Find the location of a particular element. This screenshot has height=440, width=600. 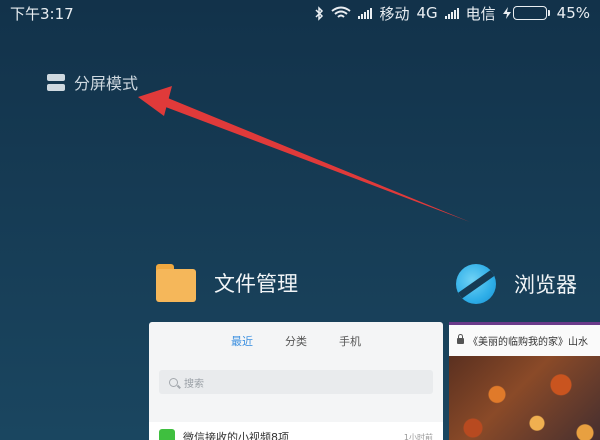

browser-page-image is located at coordinates (524, 398).